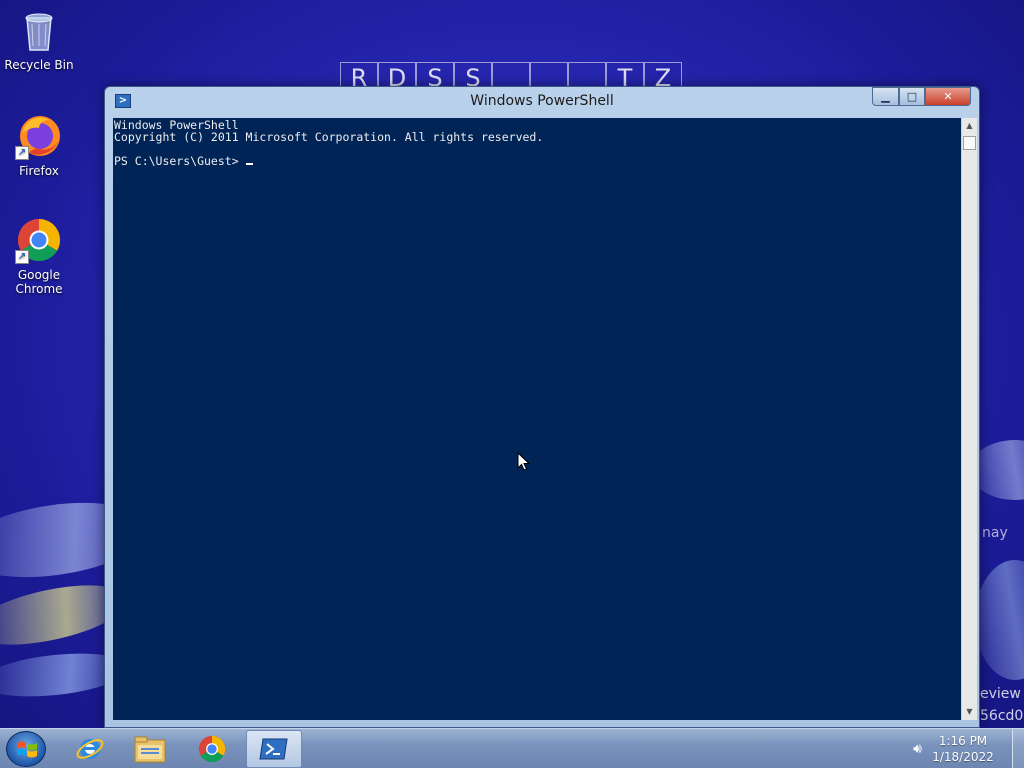 This screenshot has height=768, width=1024. I want to click on clock-time: 1:16 PM, so click(963, 741).